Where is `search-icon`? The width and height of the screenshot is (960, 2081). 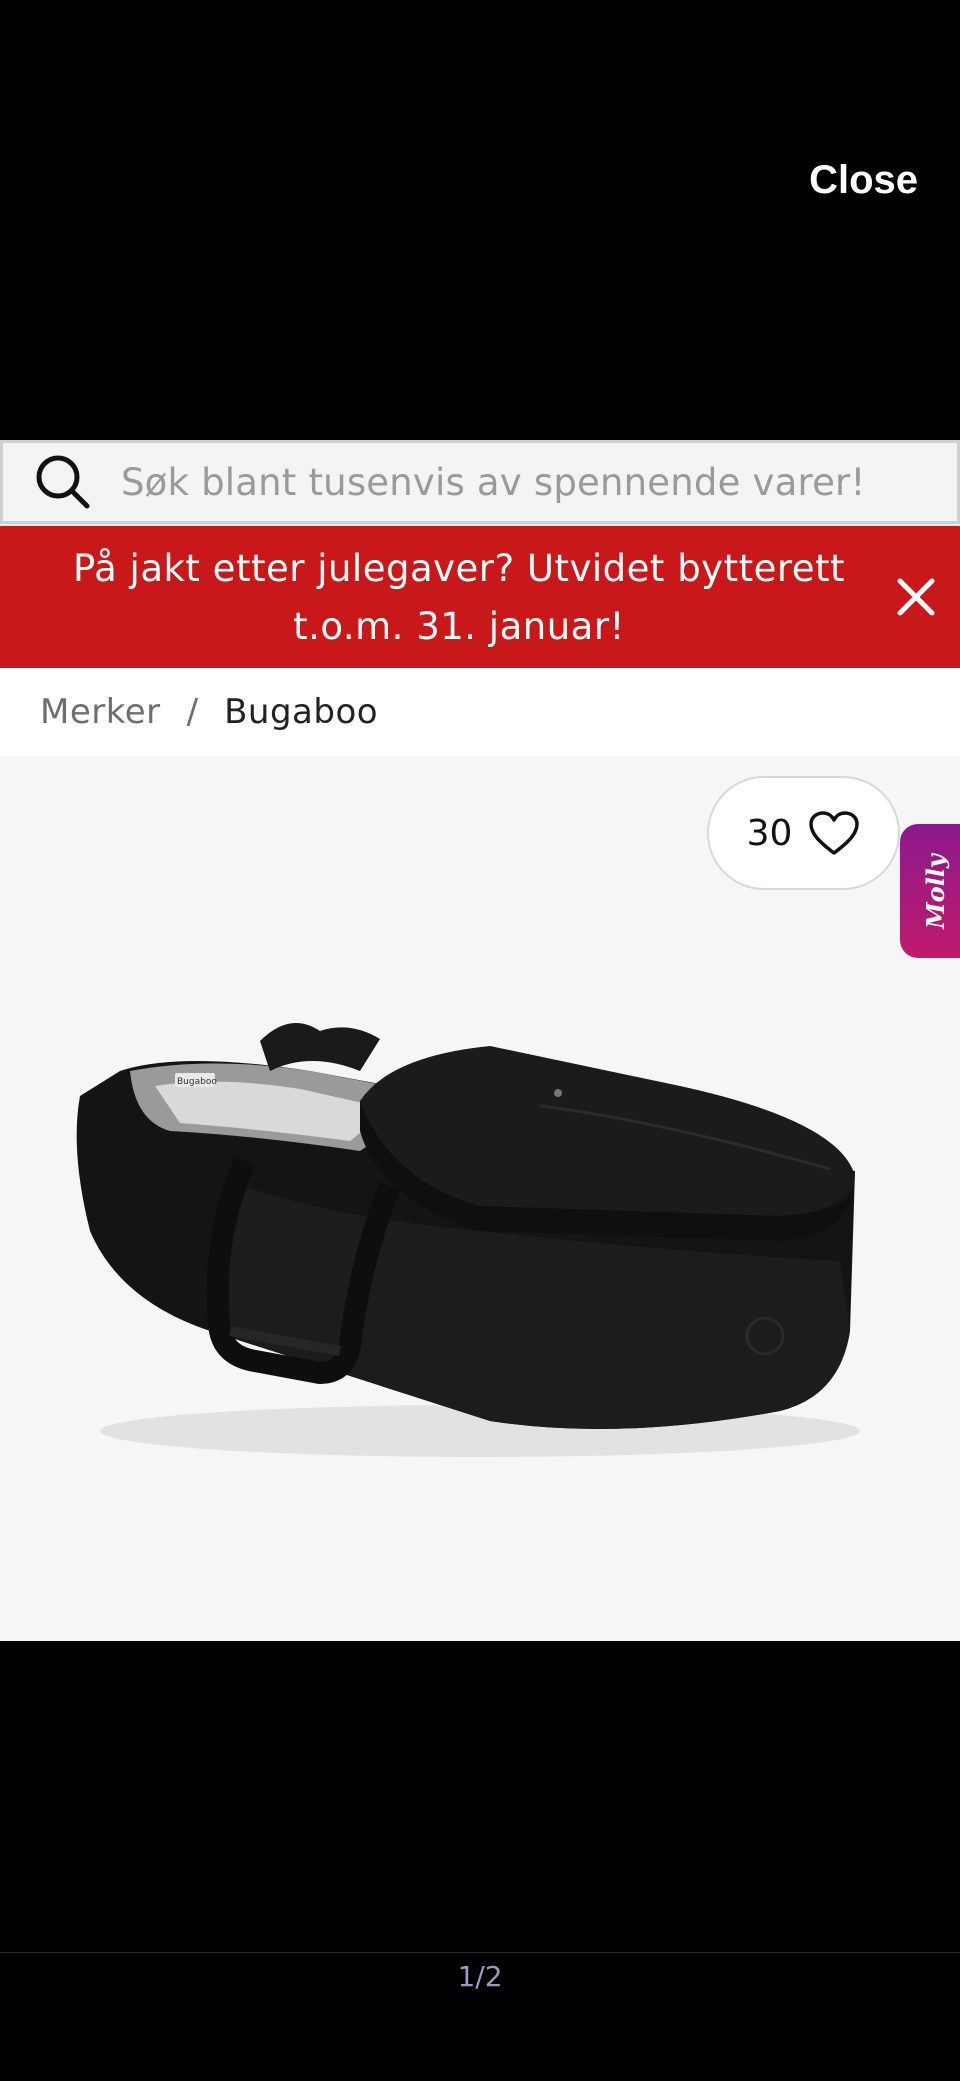
search-icon is located at coordinates (63, 482).